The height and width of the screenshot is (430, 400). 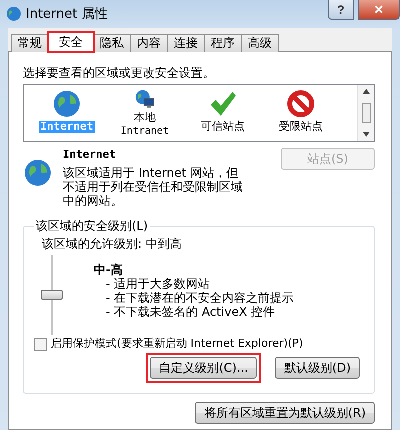 I want to click on help-button: ?, so click(x=341, y=10).